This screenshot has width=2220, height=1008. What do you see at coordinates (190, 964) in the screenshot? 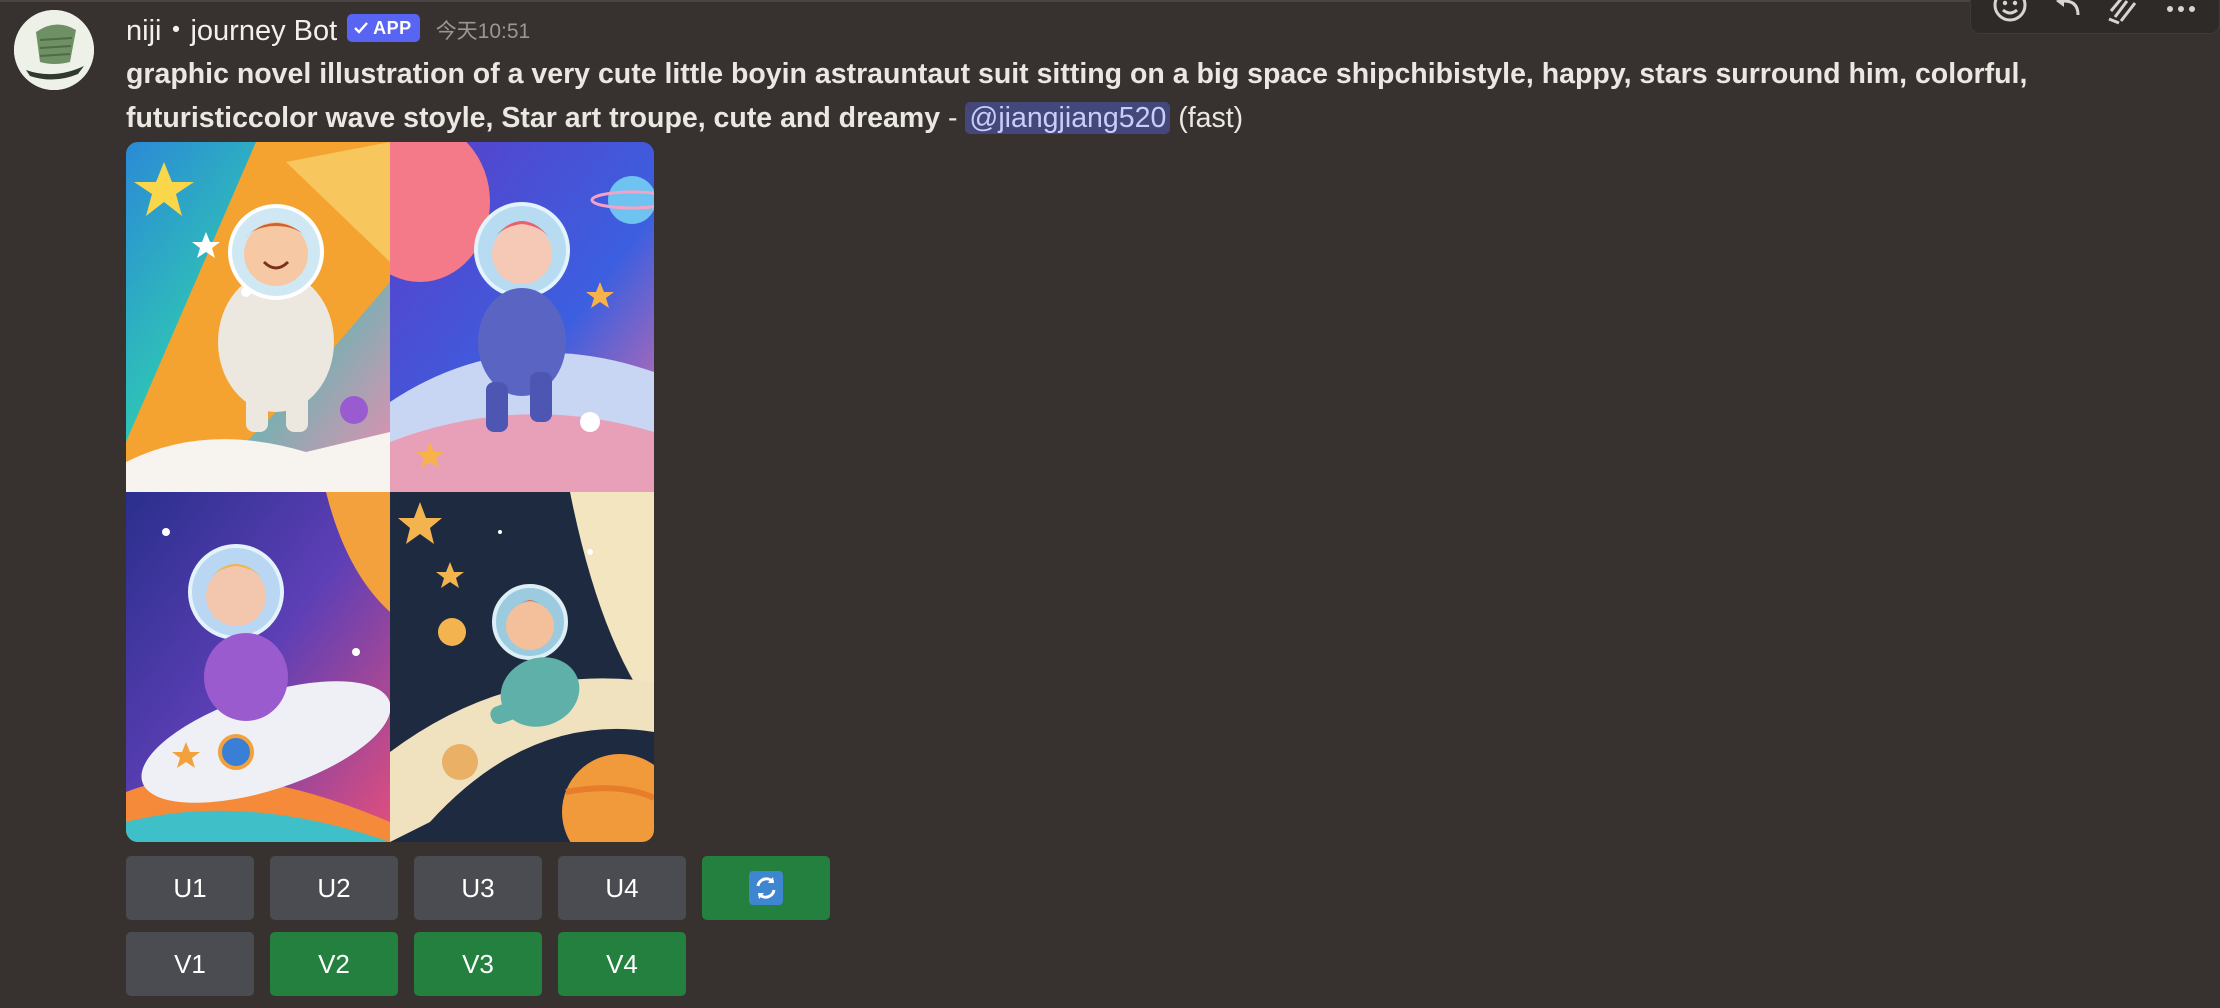
I see `v1-button: V1` at bounding box center [190, 964].